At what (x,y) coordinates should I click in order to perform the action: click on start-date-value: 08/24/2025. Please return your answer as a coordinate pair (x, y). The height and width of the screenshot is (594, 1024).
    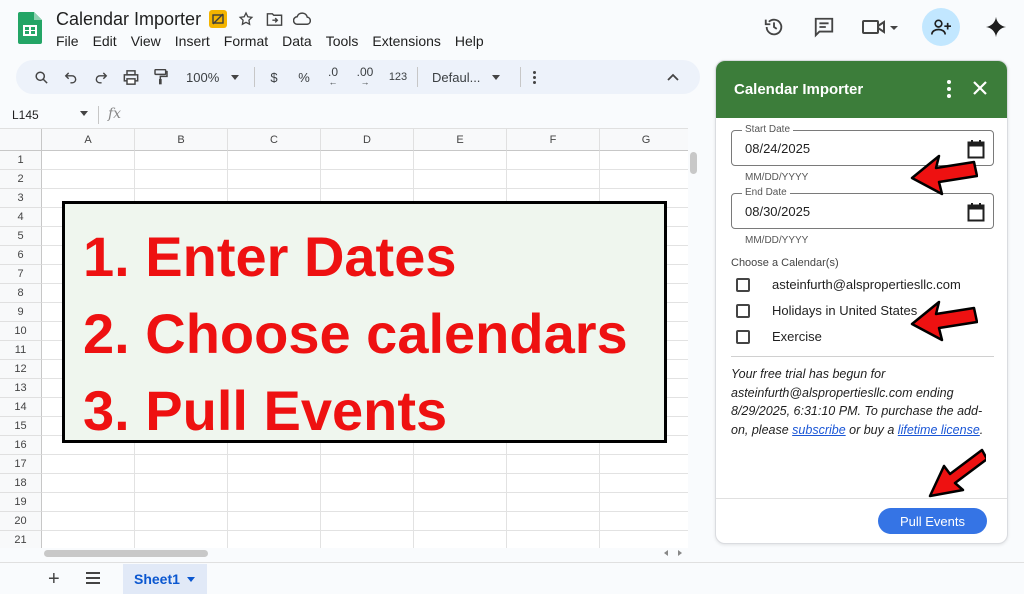
    Looking at the image, I should click on (778, 148).